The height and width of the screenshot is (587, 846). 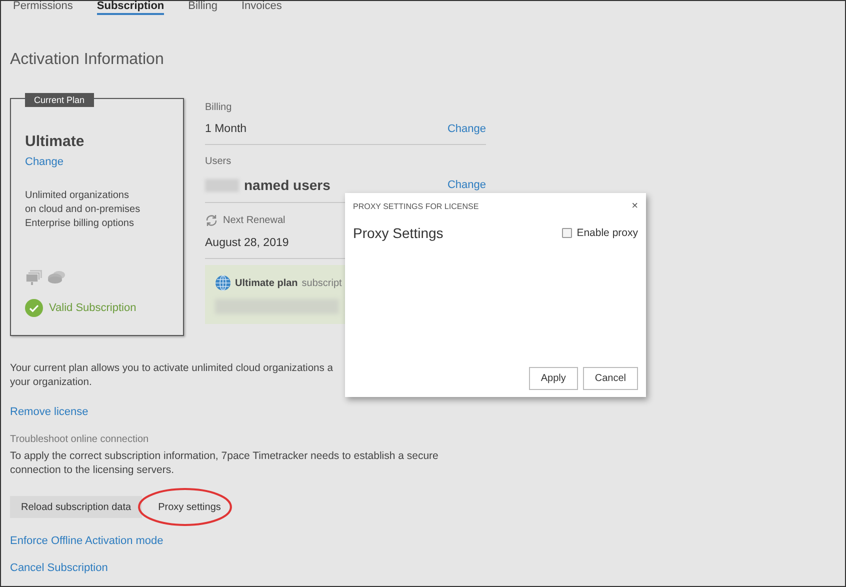 I want to click on feature-text: Enterprise billing options, so click(x=80, y=224).